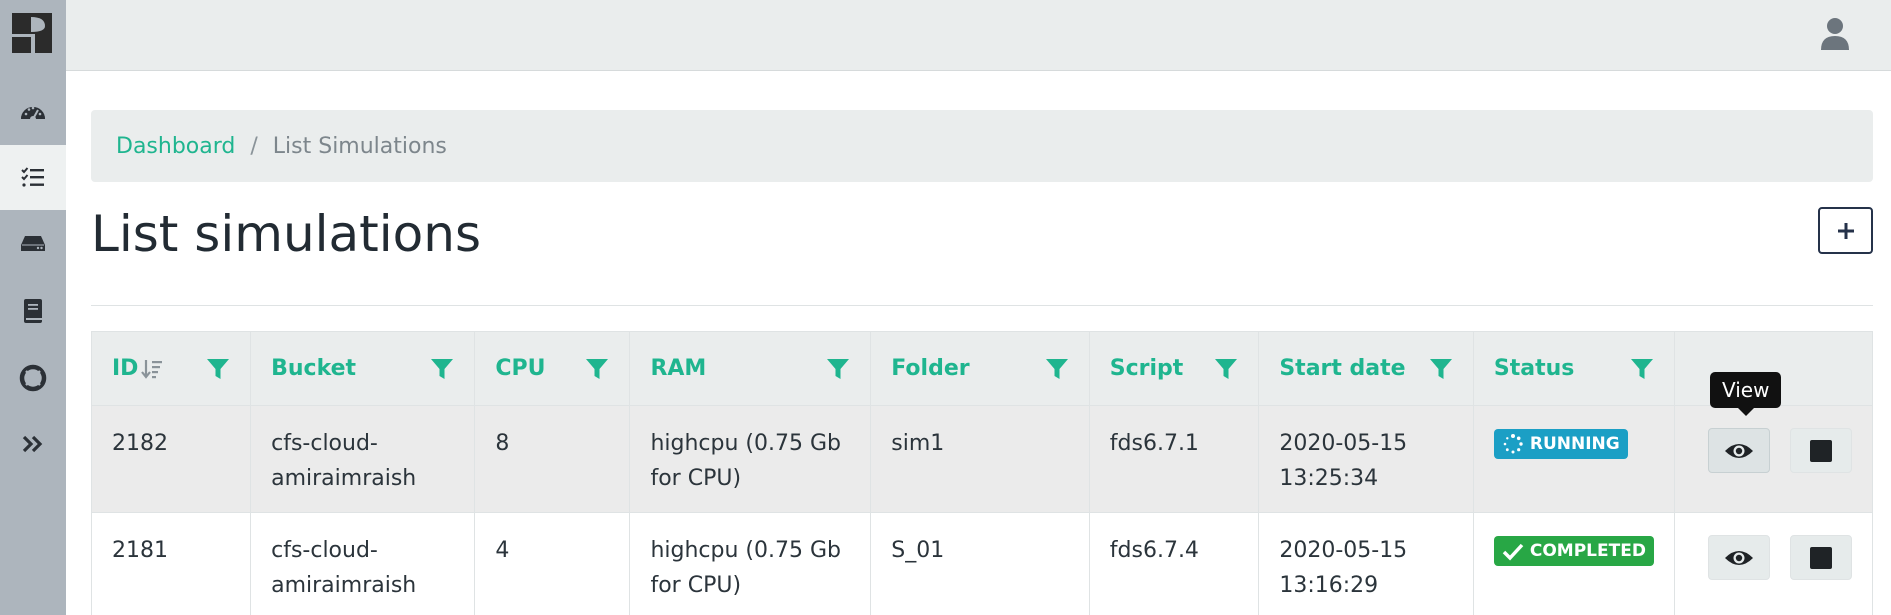 The image size is (1891, 615). What do you see at coordinates (171, 563) in the screenshot?
I see `cell-id: 2181` at bounding box center [171, 563].